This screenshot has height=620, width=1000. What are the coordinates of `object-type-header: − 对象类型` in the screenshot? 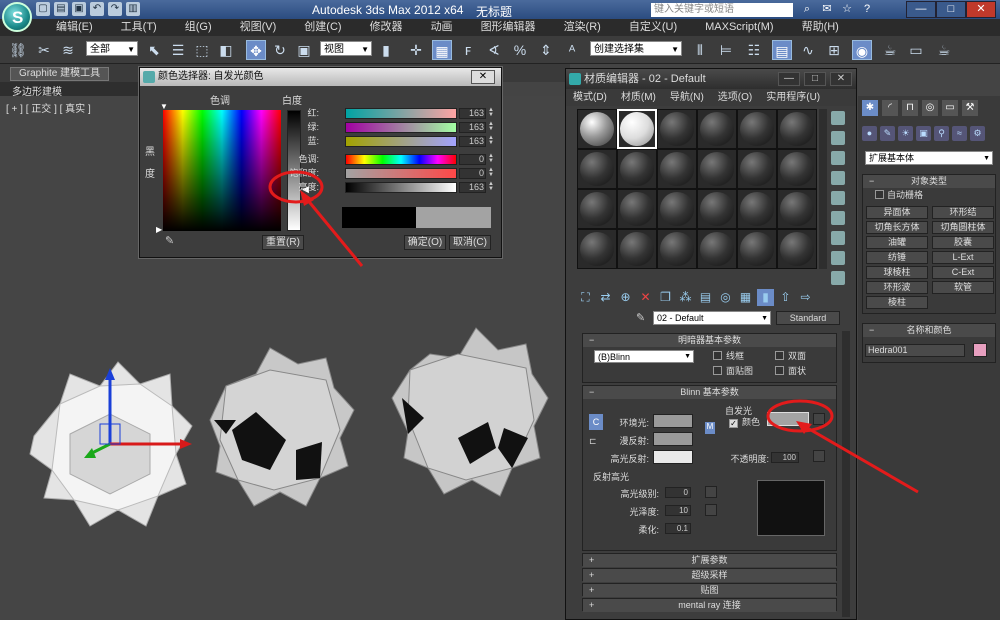 It's located at (929, 181).